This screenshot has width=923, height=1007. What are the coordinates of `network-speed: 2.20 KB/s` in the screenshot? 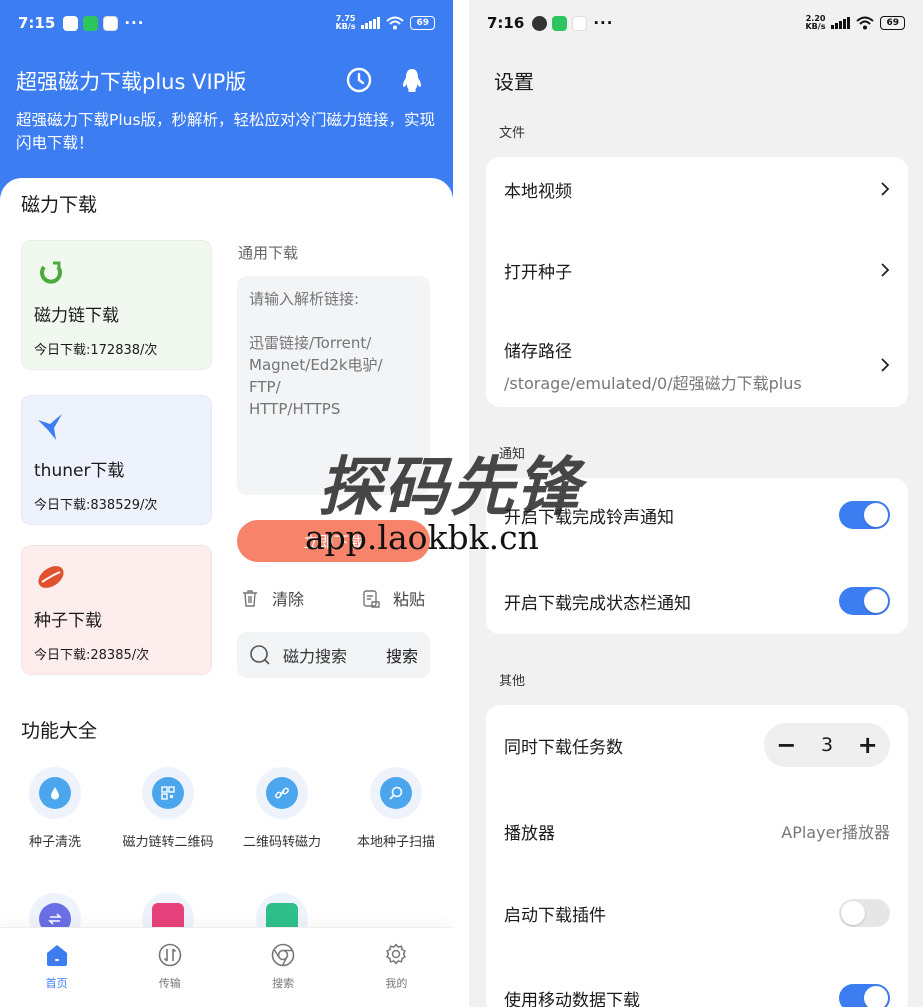 It's located at (815, 22).